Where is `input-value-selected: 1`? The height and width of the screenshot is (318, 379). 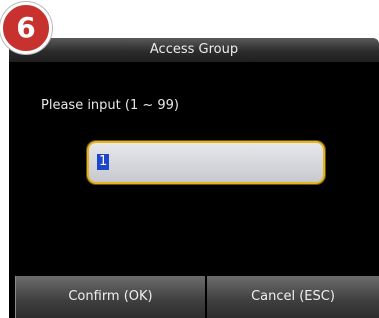 input-value-selected: 1 is located at coordinates (103, 162).